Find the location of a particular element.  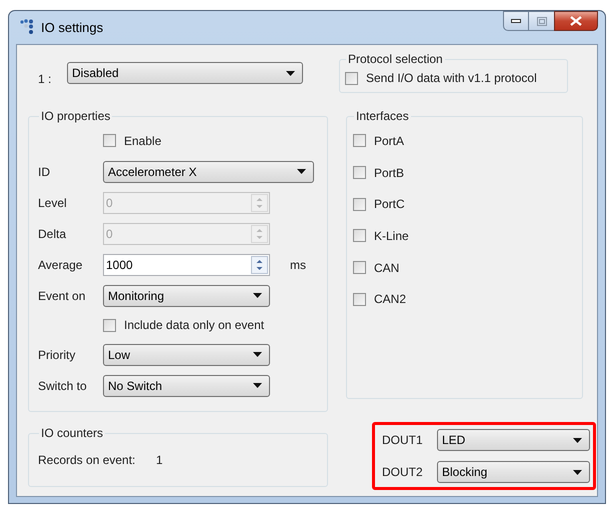

group-title: IO counters is located at coordinates (72, 433).